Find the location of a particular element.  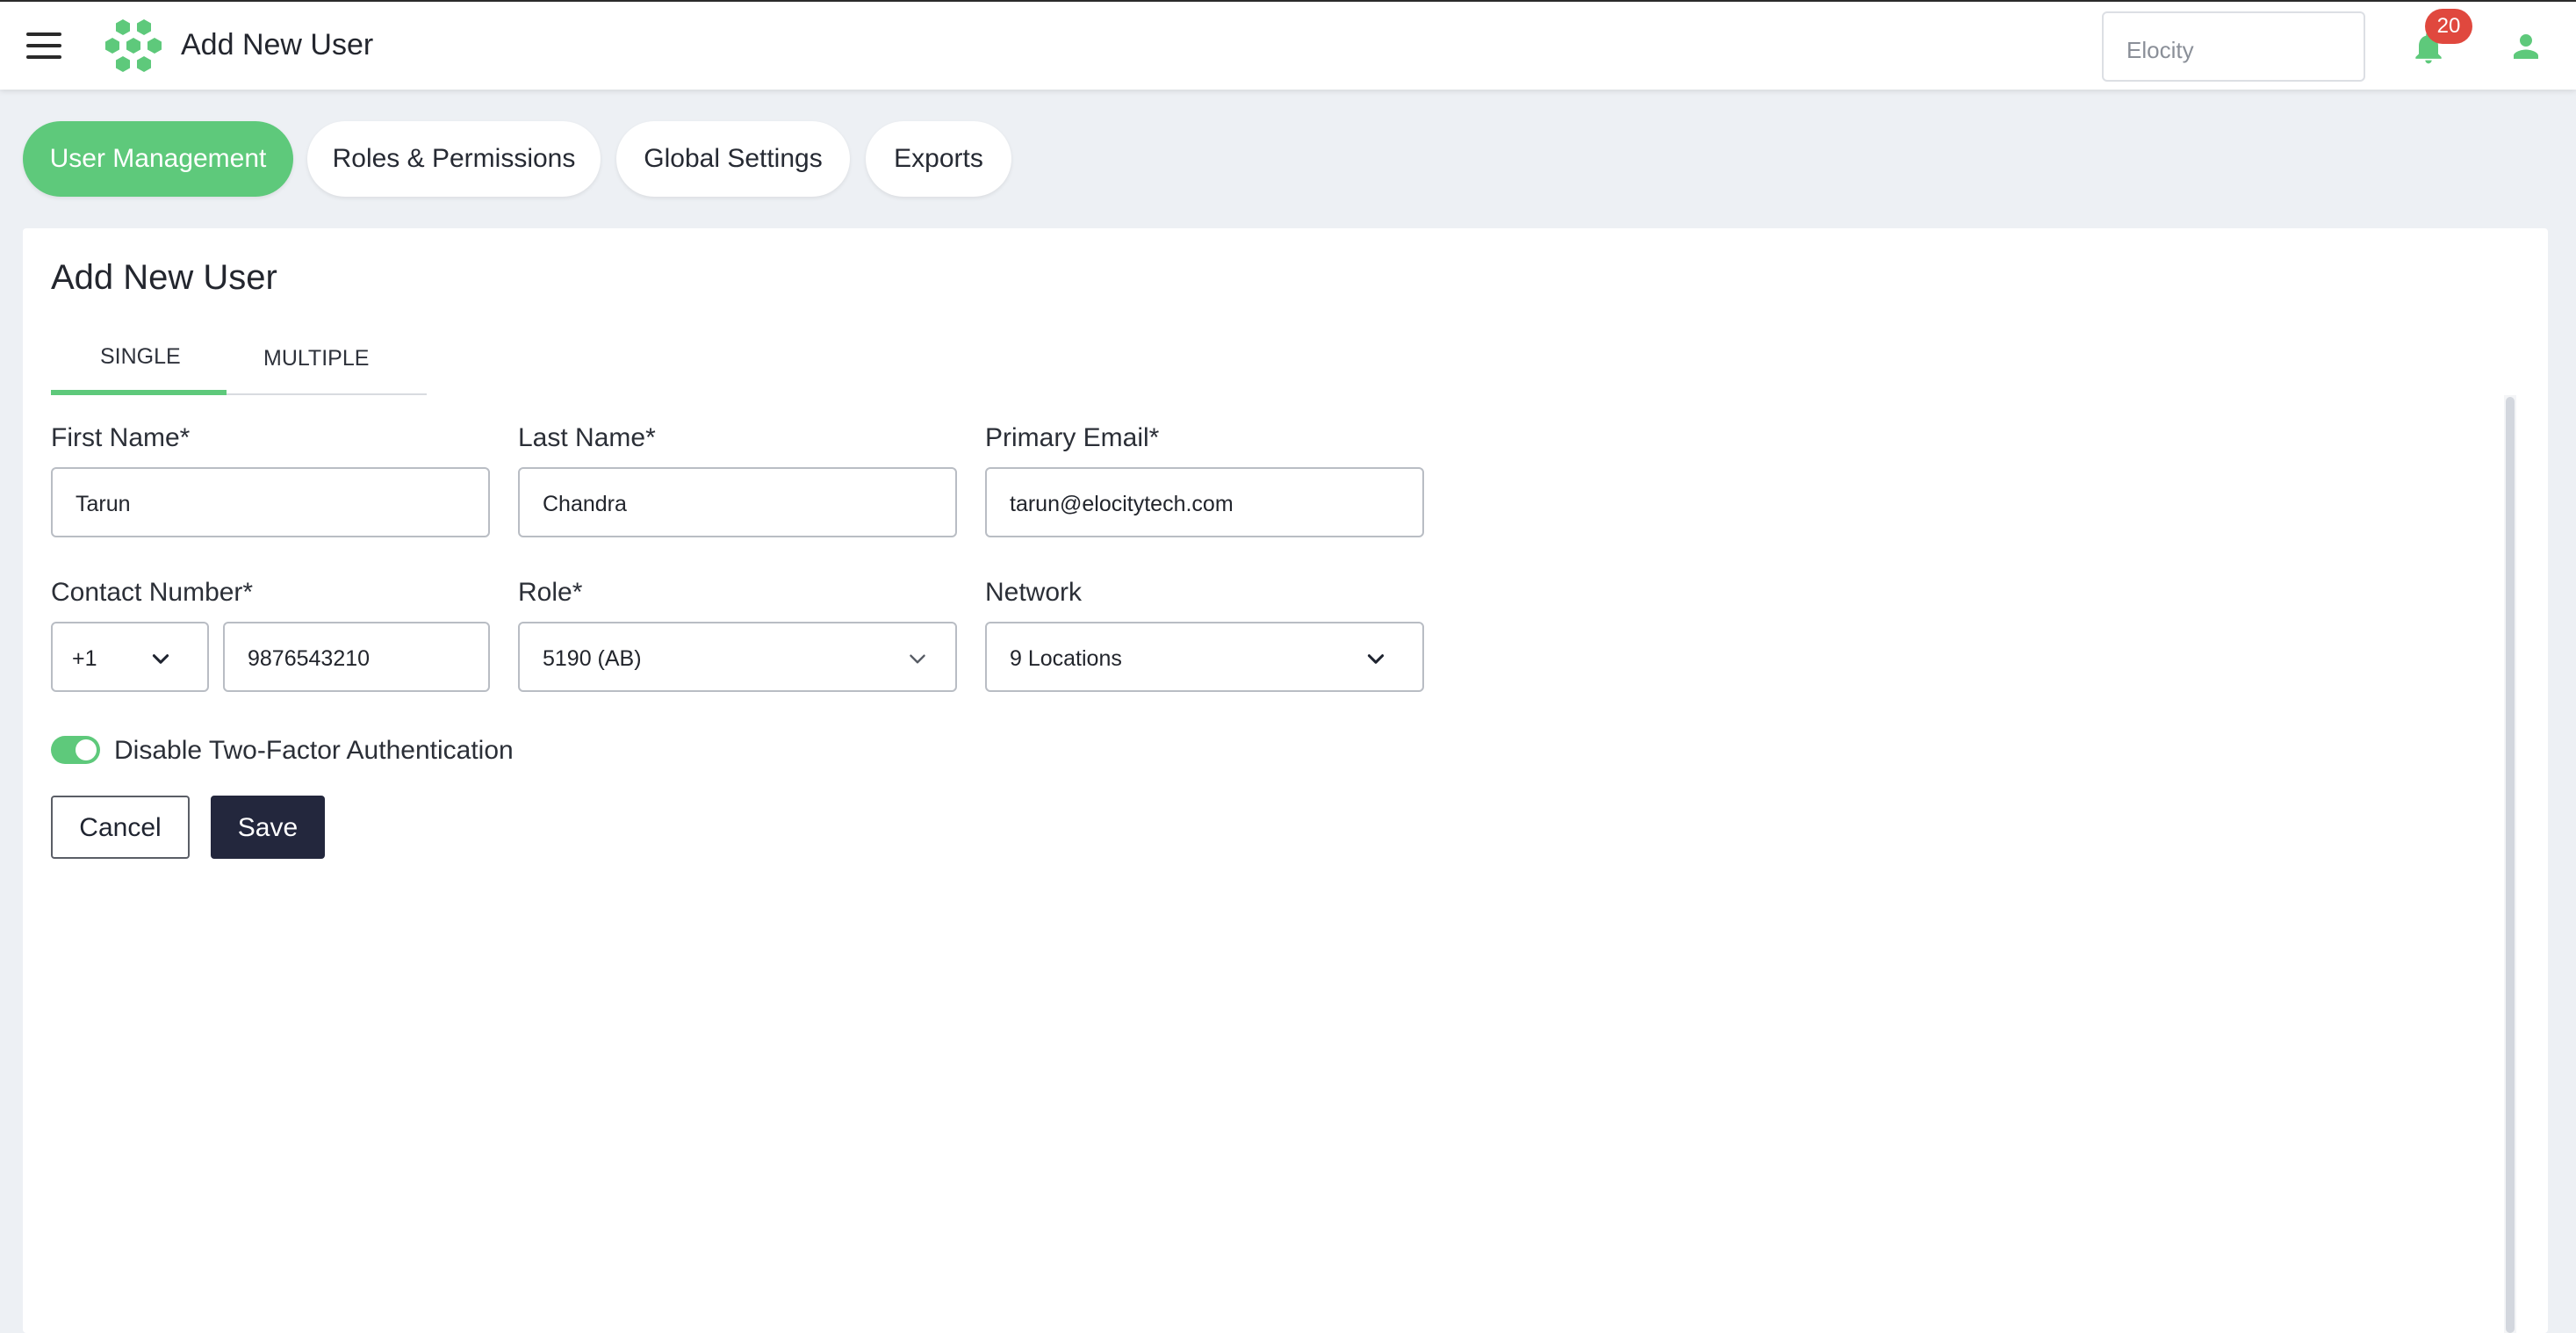

country-code-value: +1 is located at coordinates (84, 658).